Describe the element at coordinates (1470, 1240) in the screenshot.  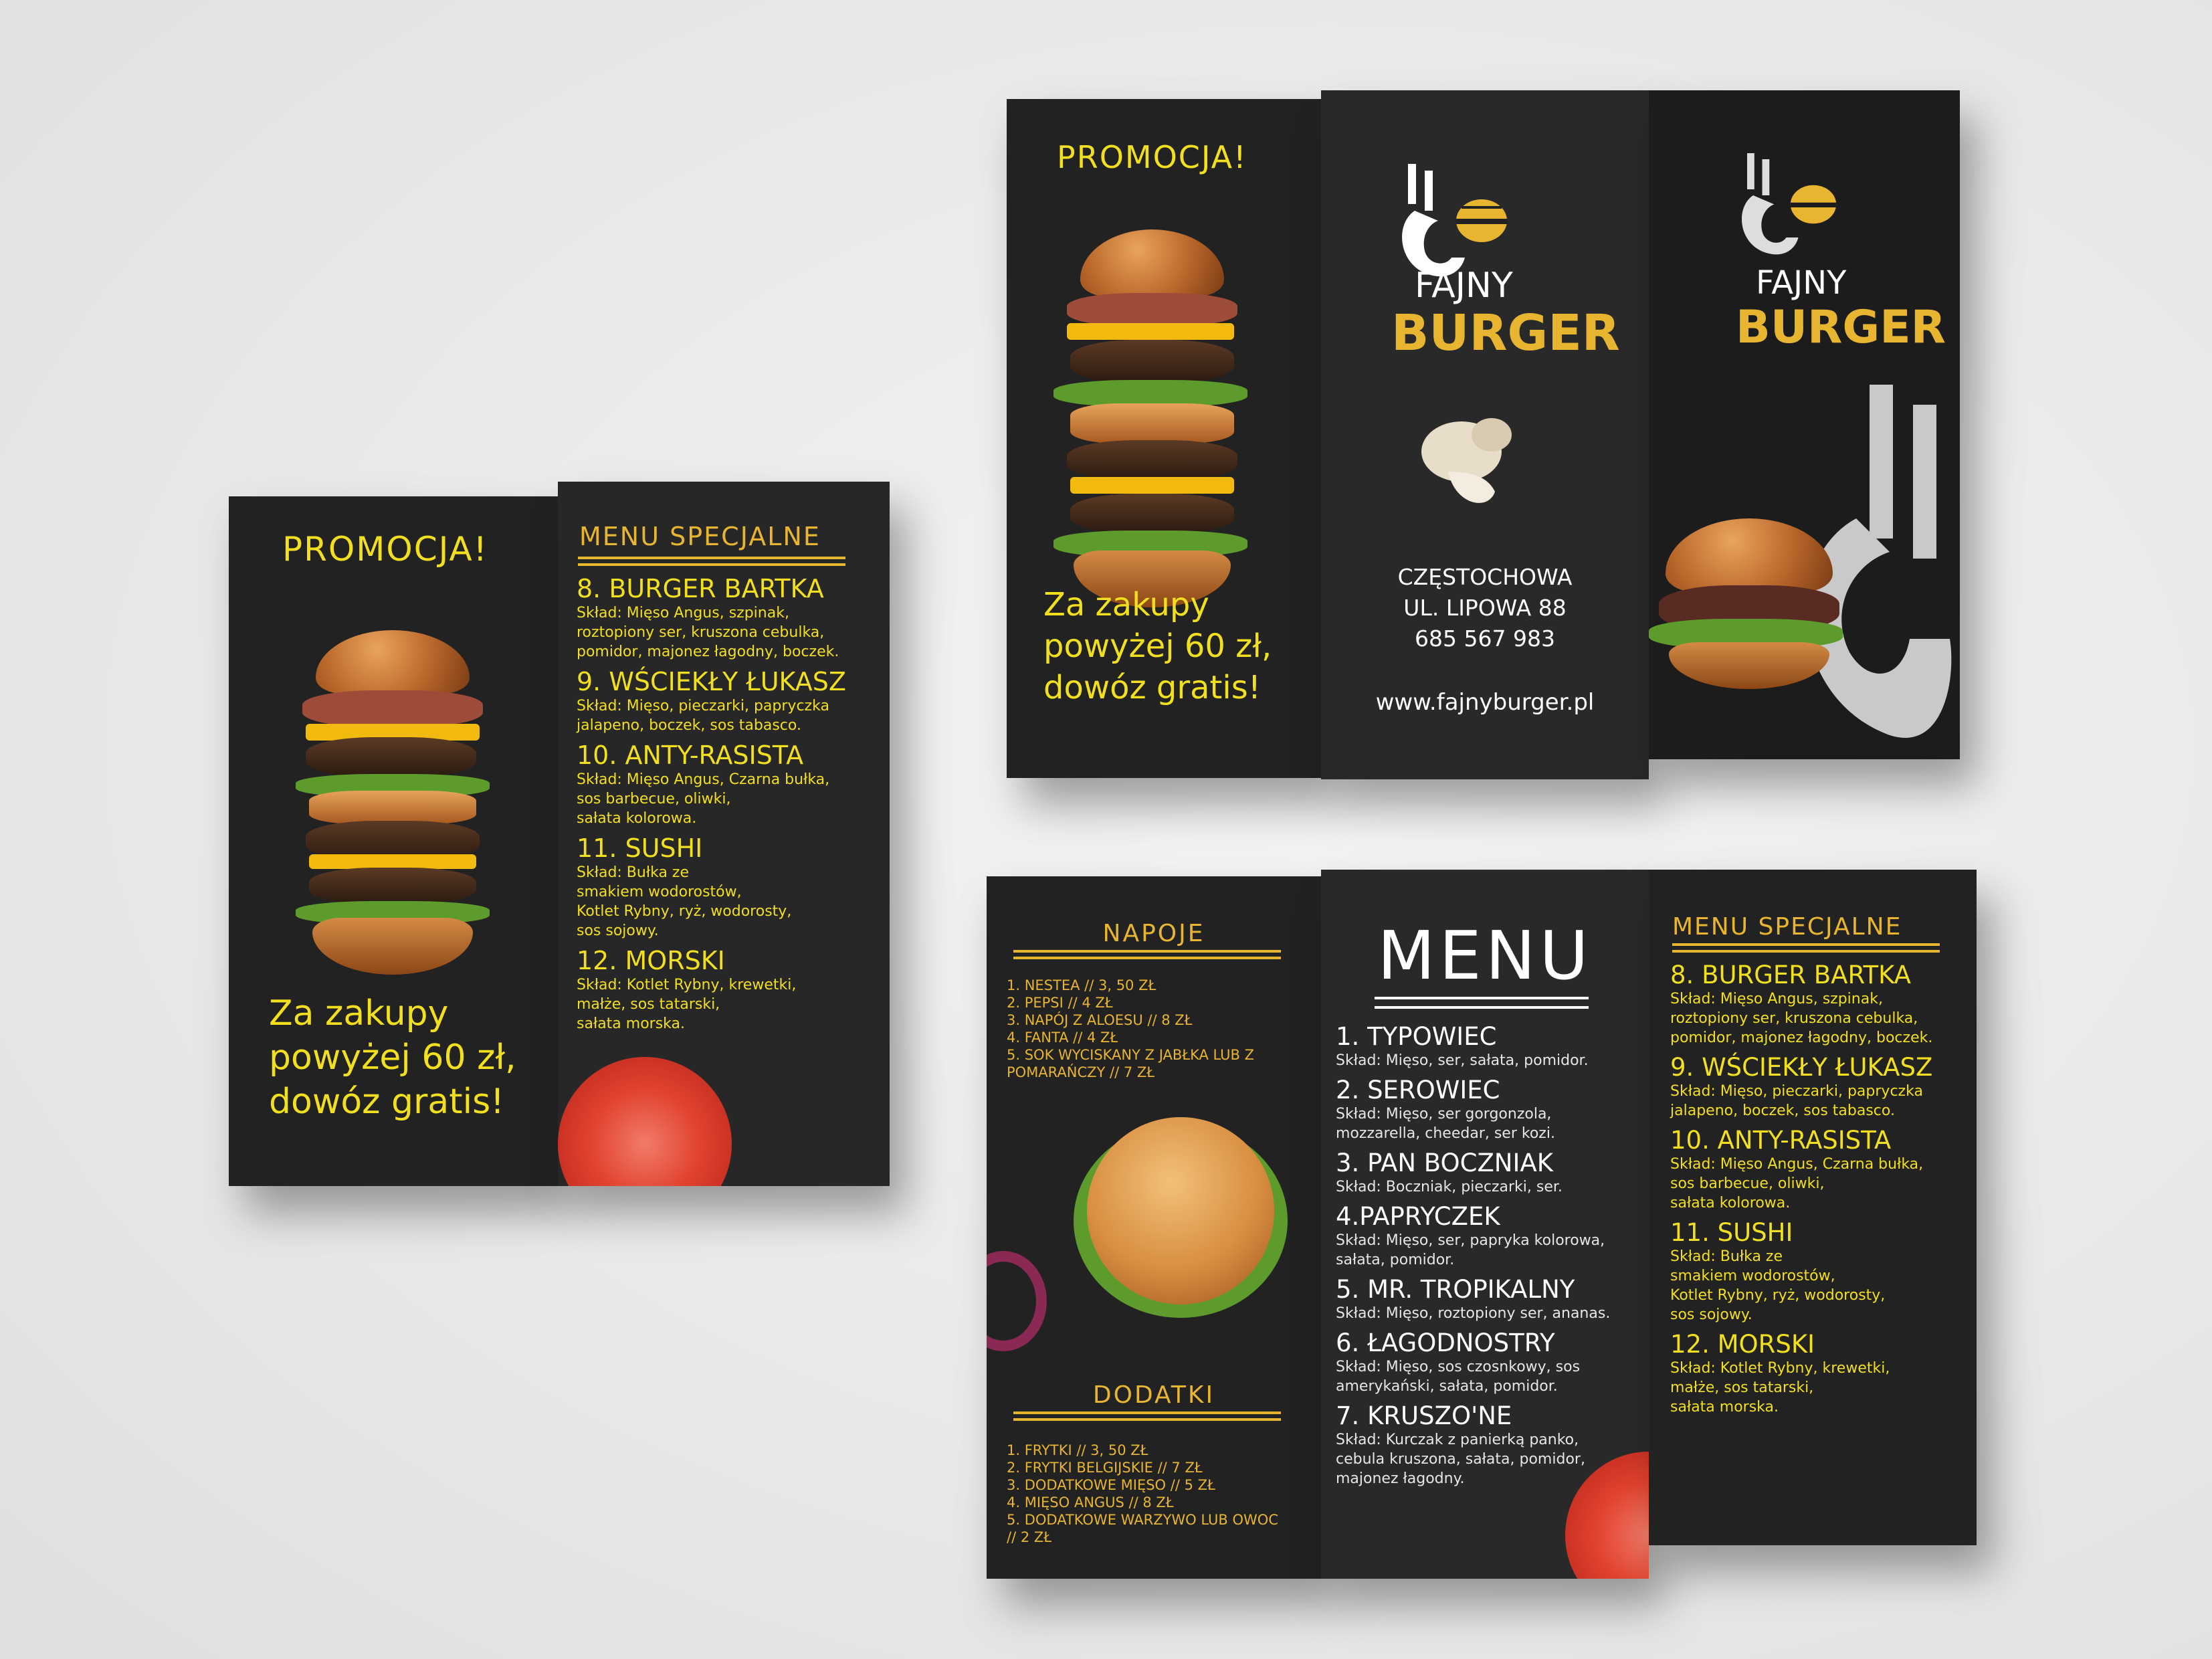
I see `menu-item-description: Skład: Mięso, ser, papryka kolorowa,` at that location.